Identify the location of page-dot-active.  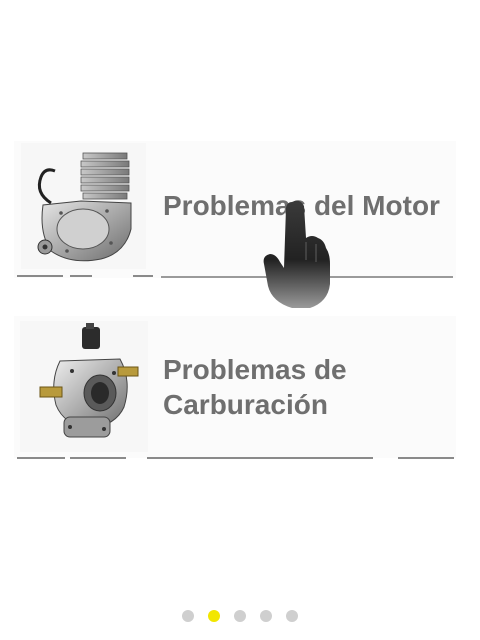
(214, 616).